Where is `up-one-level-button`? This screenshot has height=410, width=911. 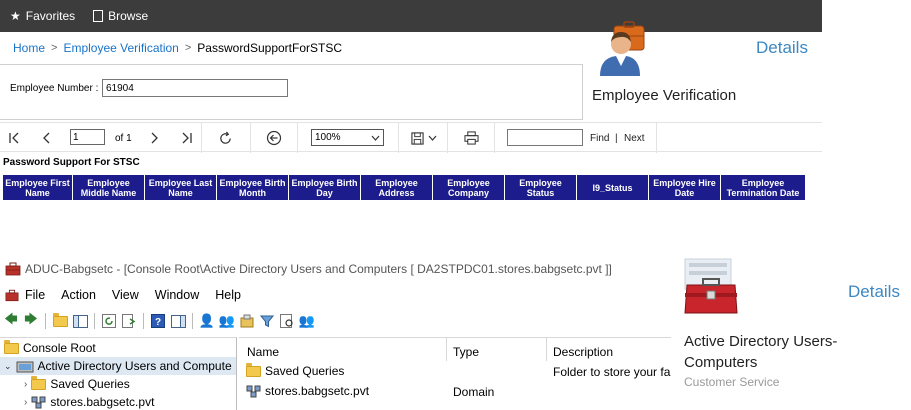
up-one-level-button is located at coordinates (60, 321).